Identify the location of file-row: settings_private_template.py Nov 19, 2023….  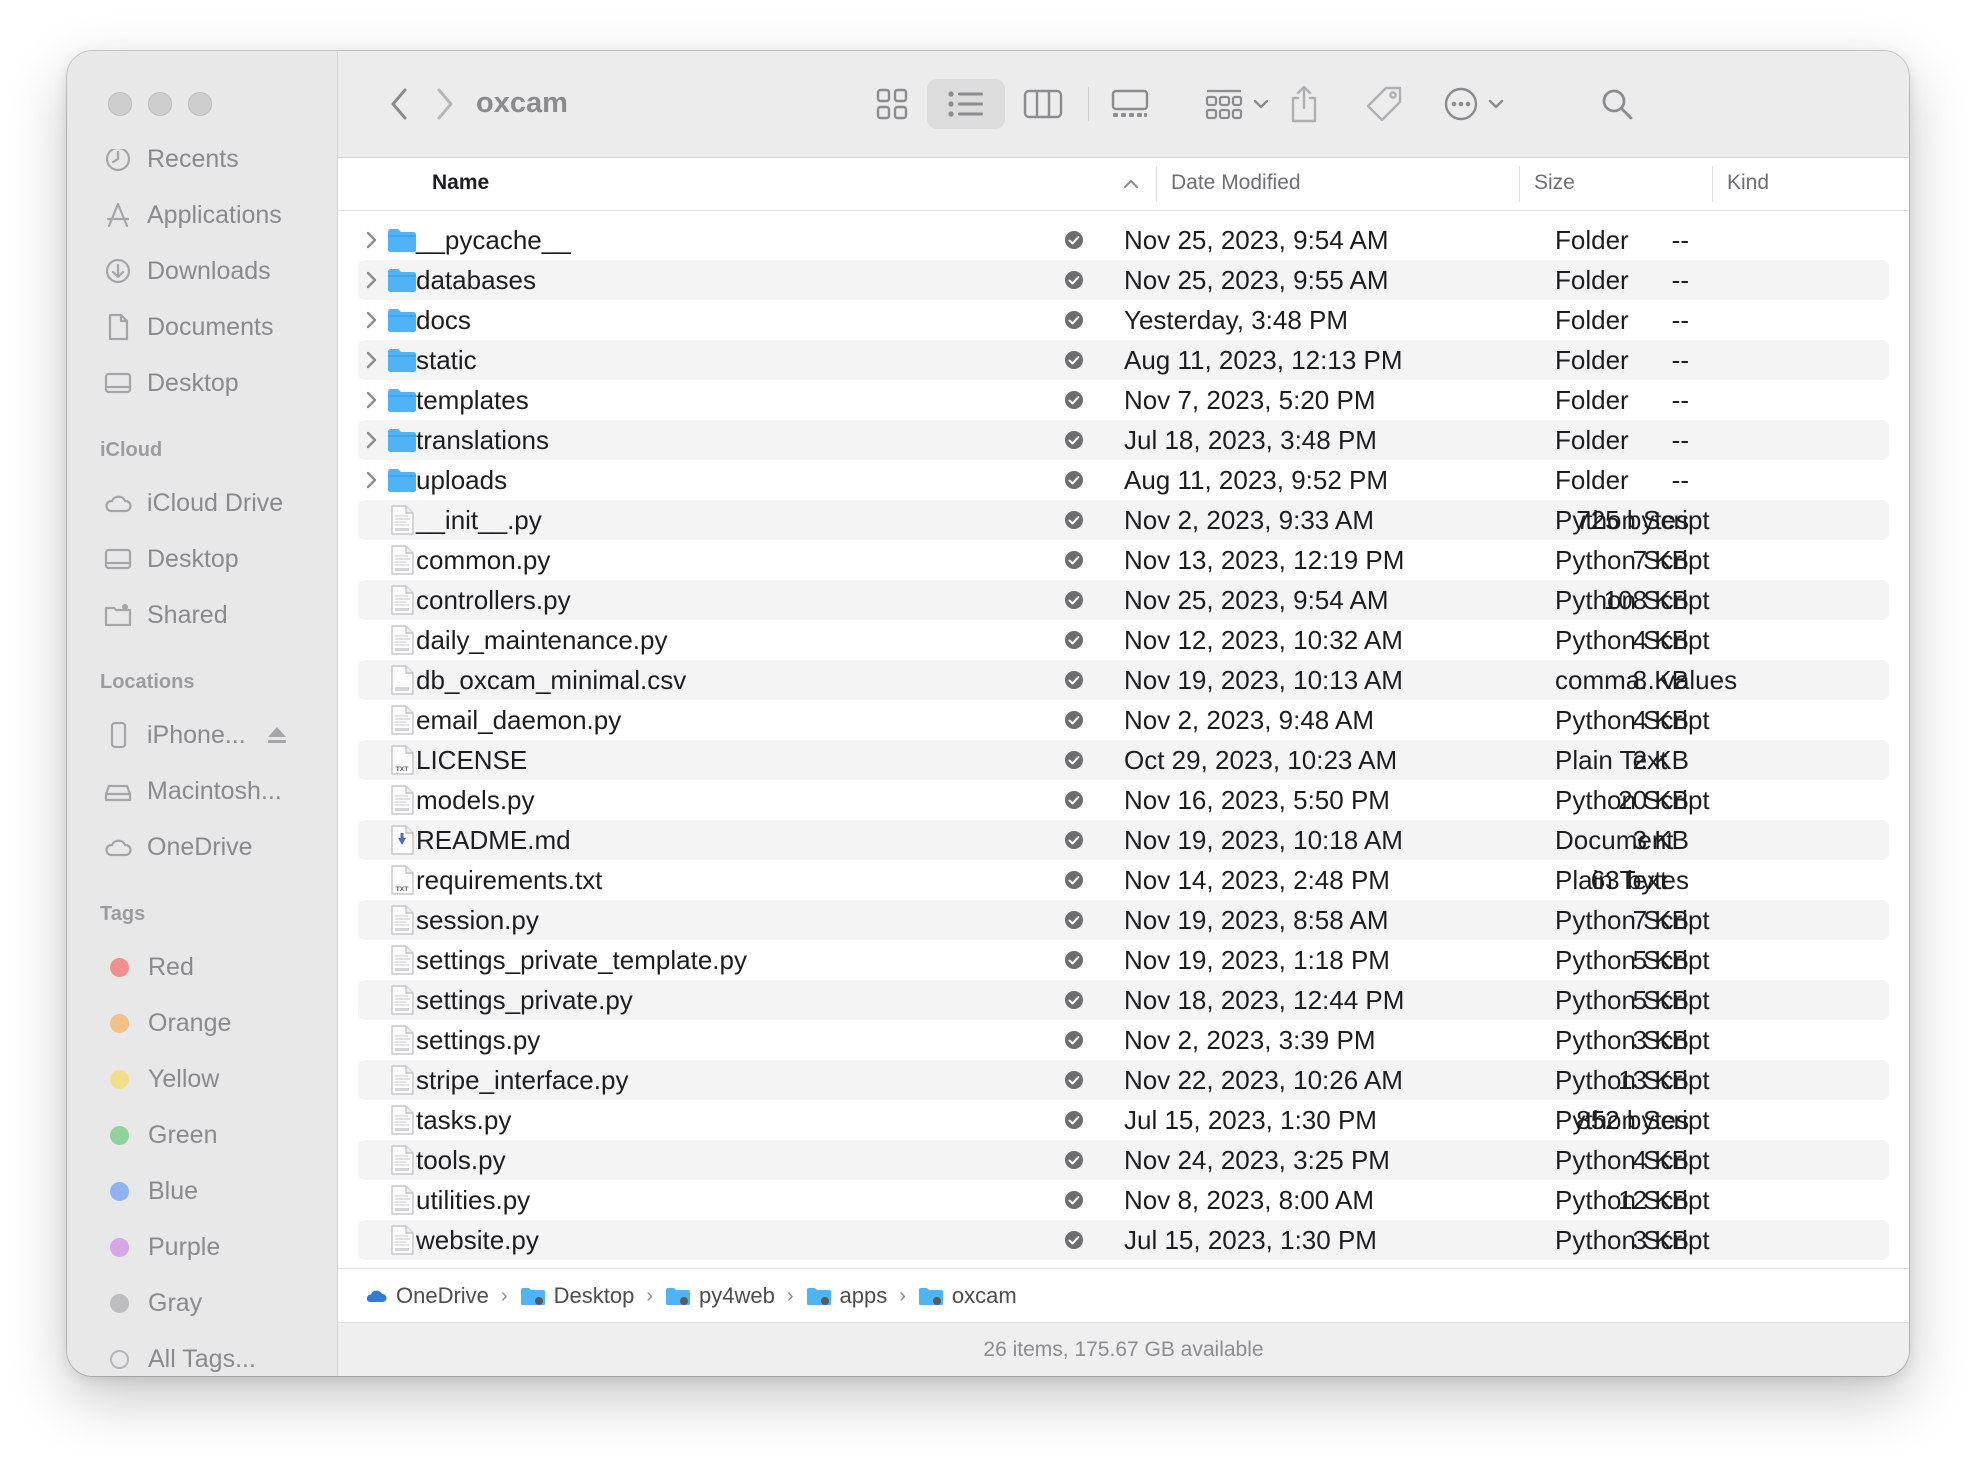
(1123, 960).